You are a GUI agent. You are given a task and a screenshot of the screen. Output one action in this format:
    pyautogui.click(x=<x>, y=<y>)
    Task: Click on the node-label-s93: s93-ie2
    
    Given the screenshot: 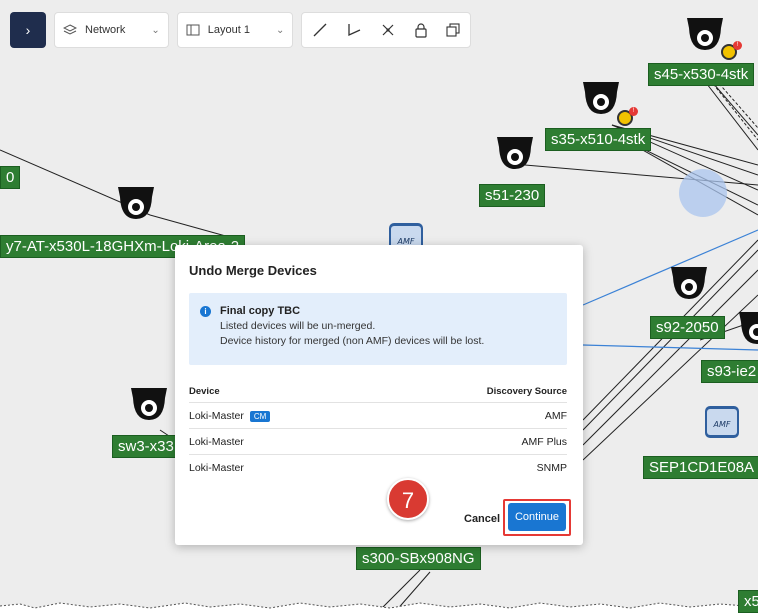 What is the action you would take?
    pyautogui.click(x=729, y=371)
    